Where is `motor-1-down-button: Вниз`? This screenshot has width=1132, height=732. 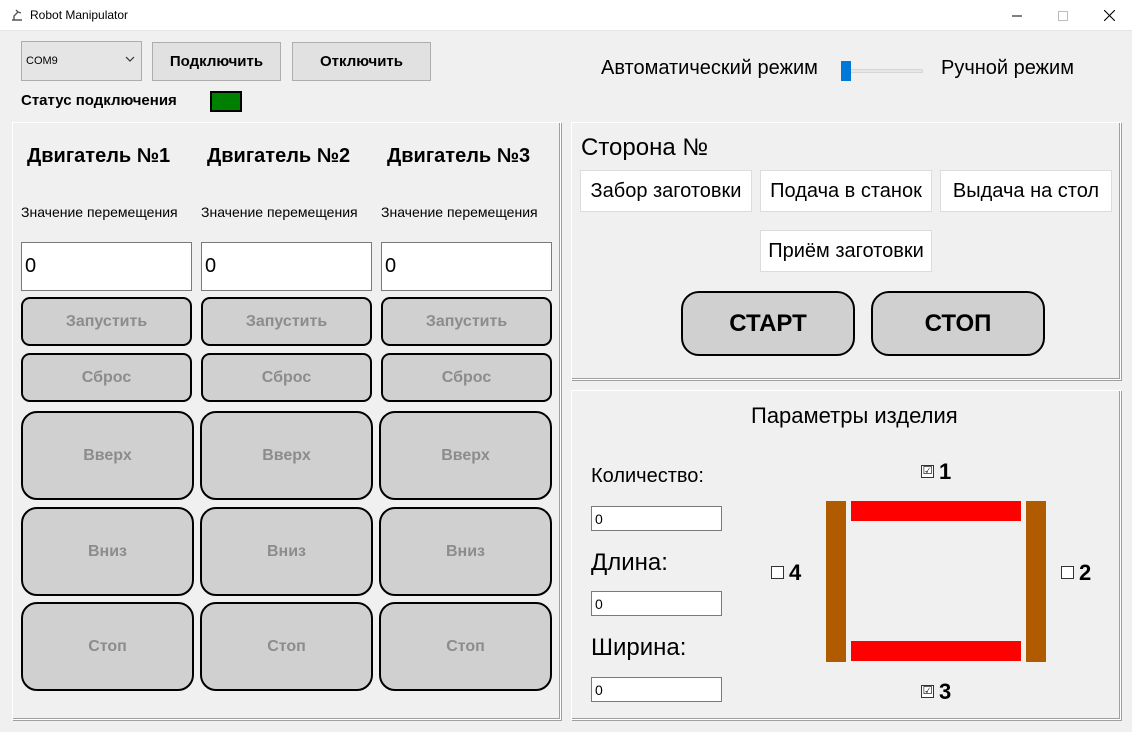 motor-1-down-button: Вниз is located at coordinates (107, 551).